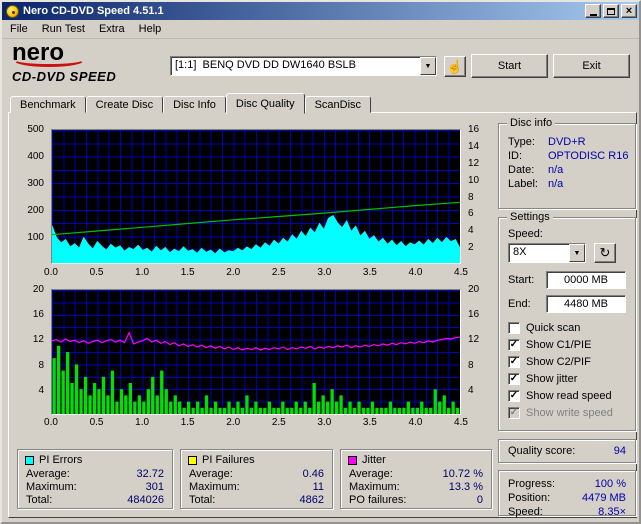 This screenshot has height=524, width=641. What do you see at coordinates (532, 484) in the screenshot?
I see `kv-label: Progress:` at bounding box center [532, 484].